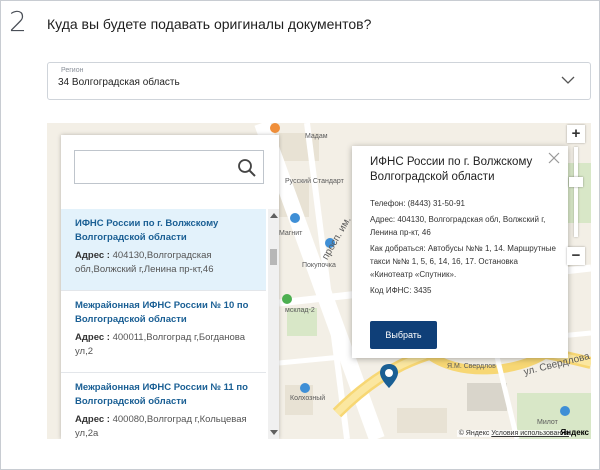  What do you see at coordinates (300, 310) in the screenshot?
I see `map-label-medservice: мсклад-2` at bounding box center [300, 310].